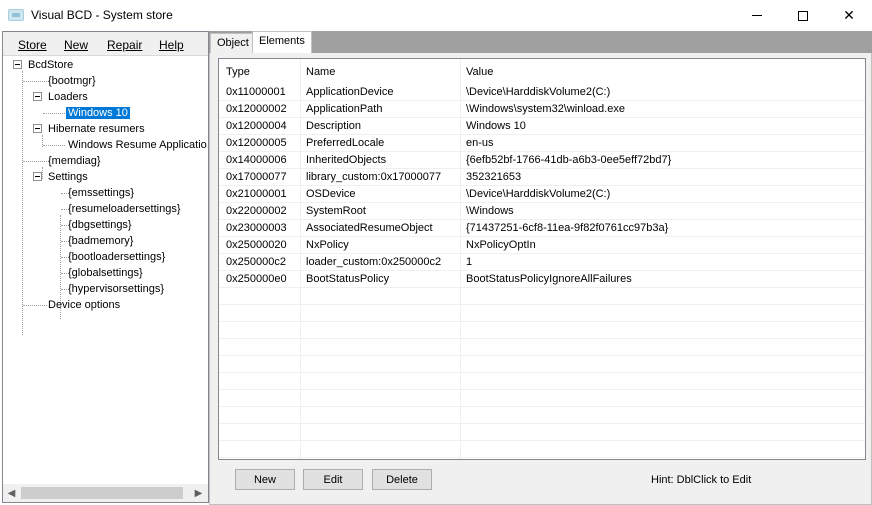  What do you see at coordinates (256, 92) in the screenshot?
I see `cell-type: 0x11000001` at bounding box center [256, 92].